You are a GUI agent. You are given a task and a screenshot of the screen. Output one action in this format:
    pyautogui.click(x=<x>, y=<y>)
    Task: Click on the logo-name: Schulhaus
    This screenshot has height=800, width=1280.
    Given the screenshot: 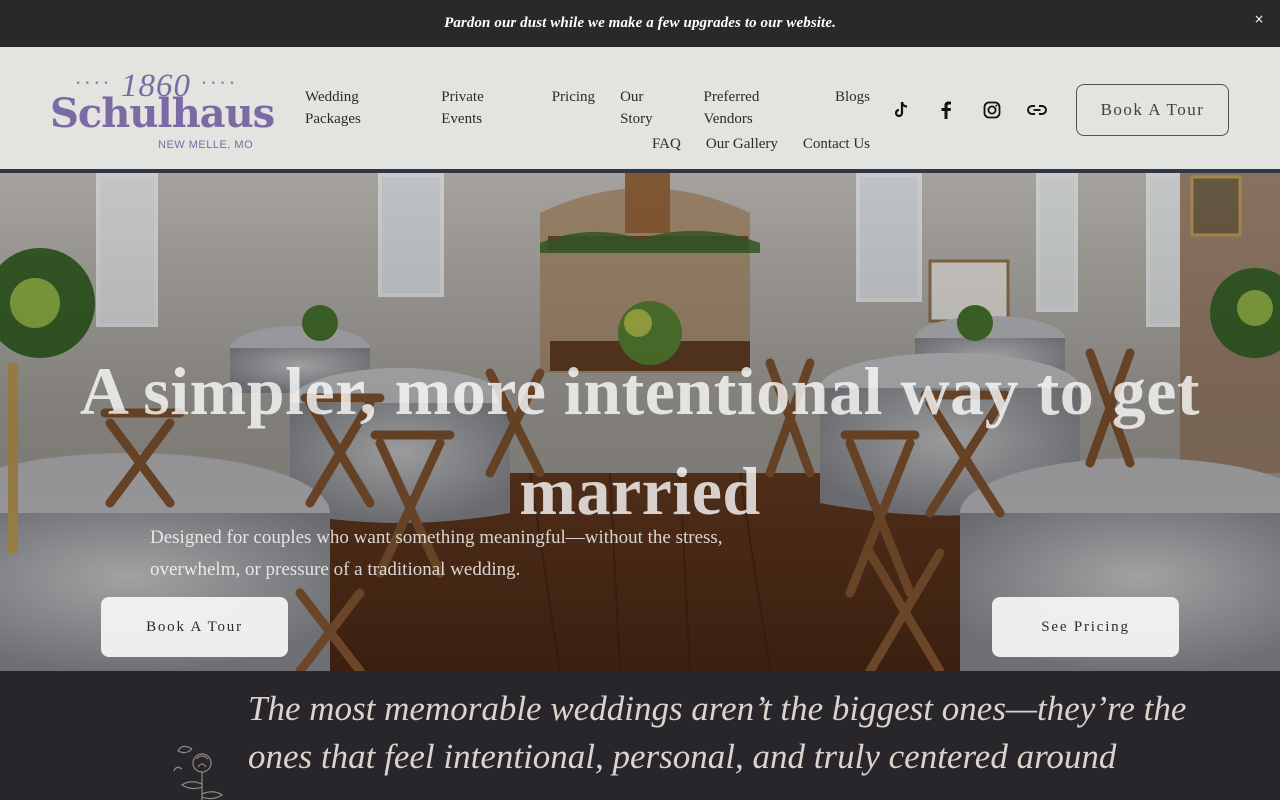 What is the action you would take?
    pyautogui.click(x=162, y=113)
    